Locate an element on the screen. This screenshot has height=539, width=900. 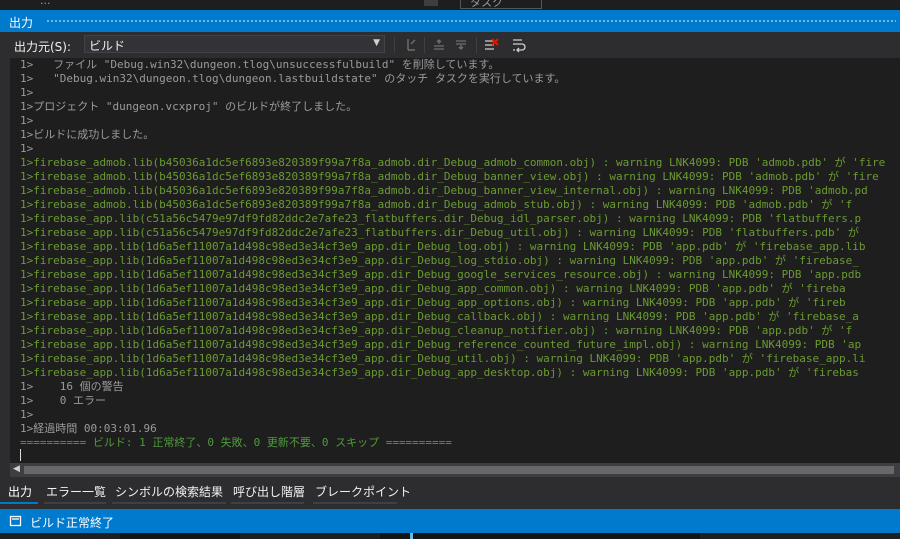
output-source-value: ビルド is located at coordinates (107, 46).